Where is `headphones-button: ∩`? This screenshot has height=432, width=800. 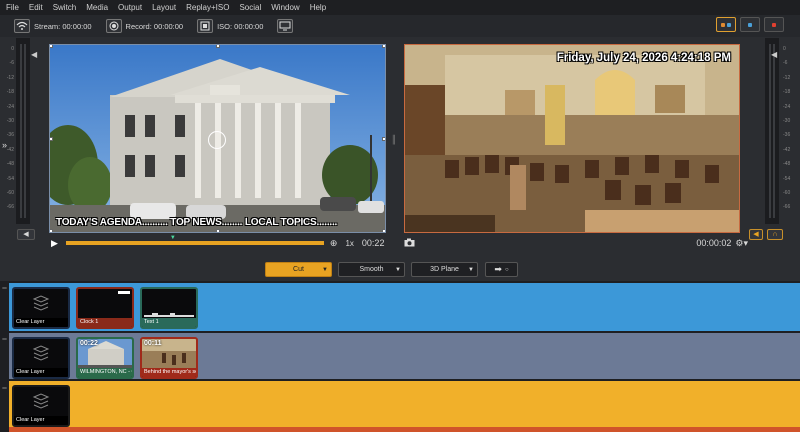
headphones-button: ∩ is located at coordinates (775, 234).